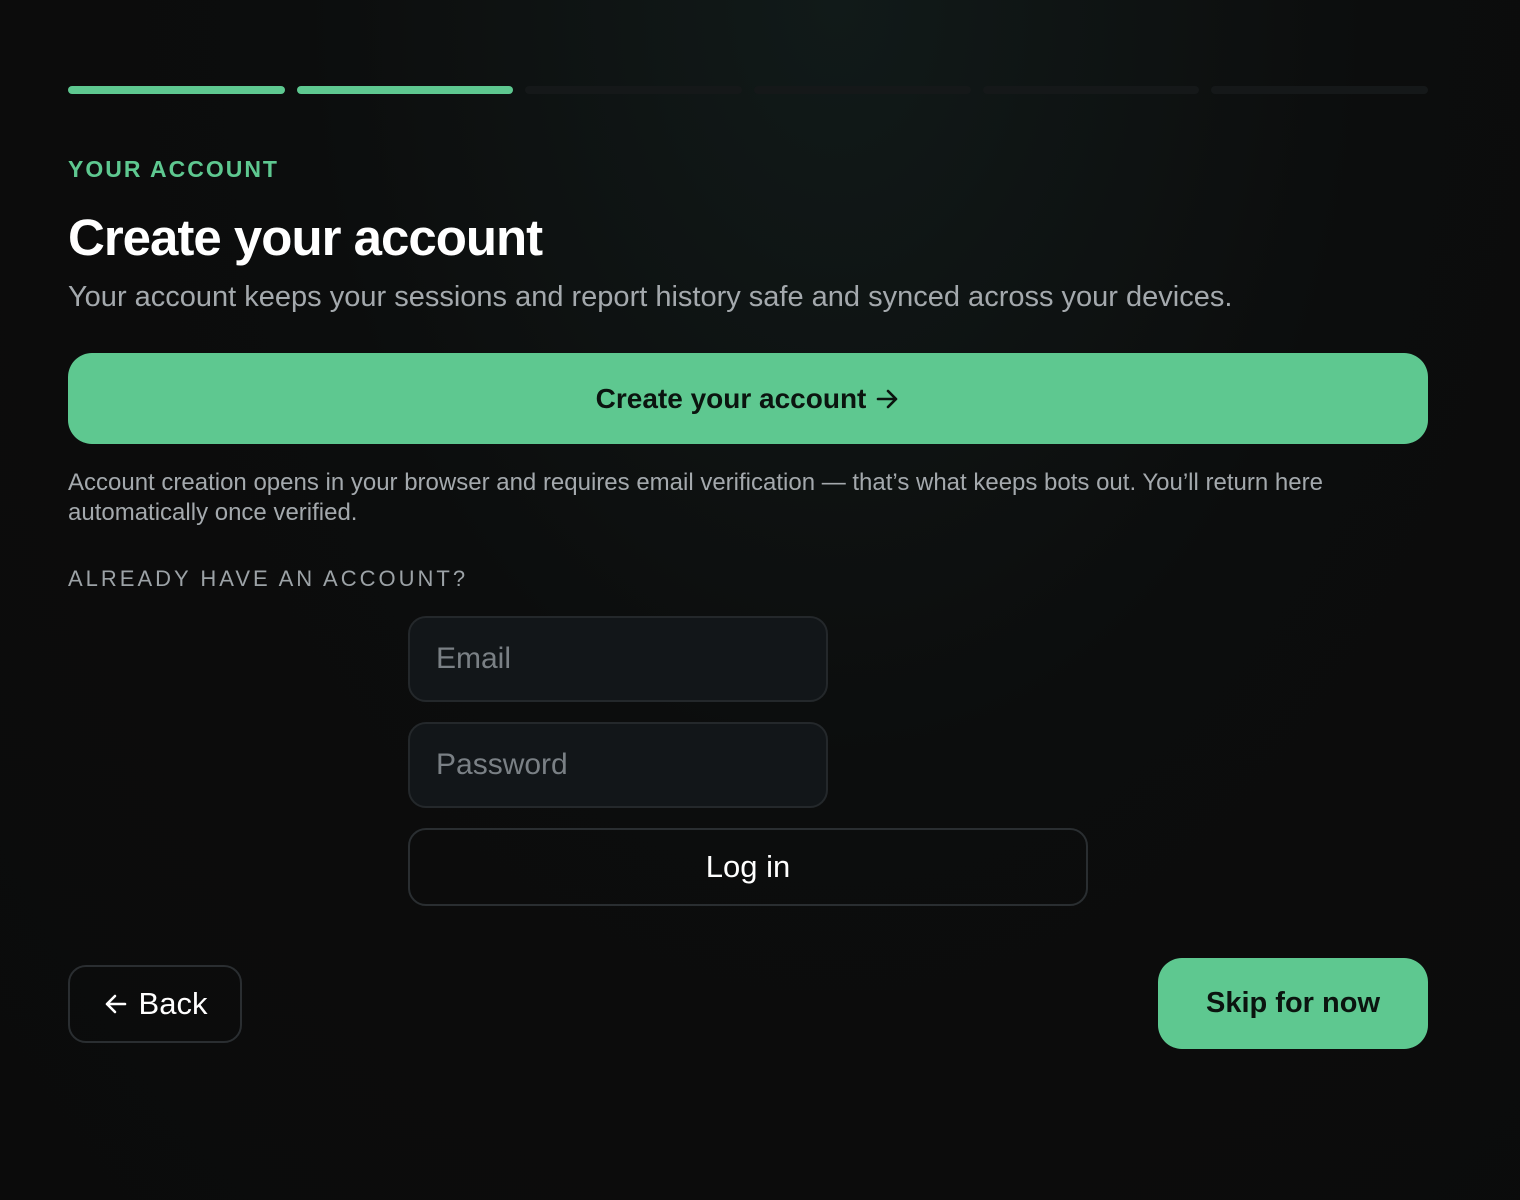 The width and height of the screenshot is (1520, 1200). I want to click on create-account-button: Create your account, so click(748, 398).